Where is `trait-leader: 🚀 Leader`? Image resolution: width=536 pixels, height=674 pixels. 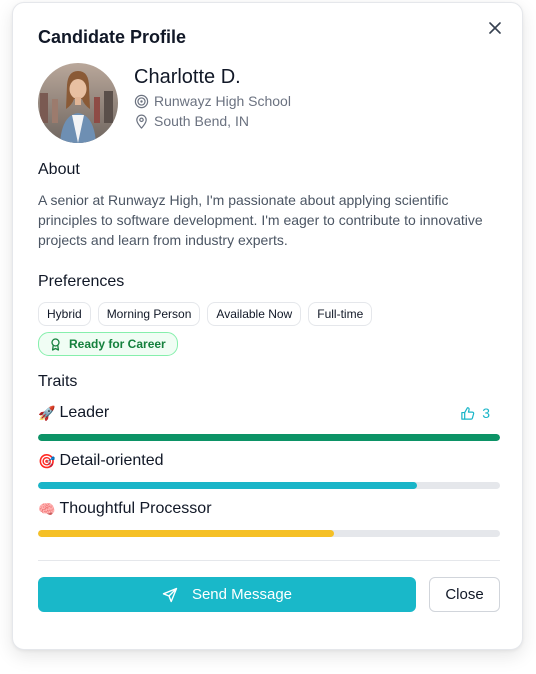 trait-leader: 🚀 Leader is located at coordinates (73, 413).